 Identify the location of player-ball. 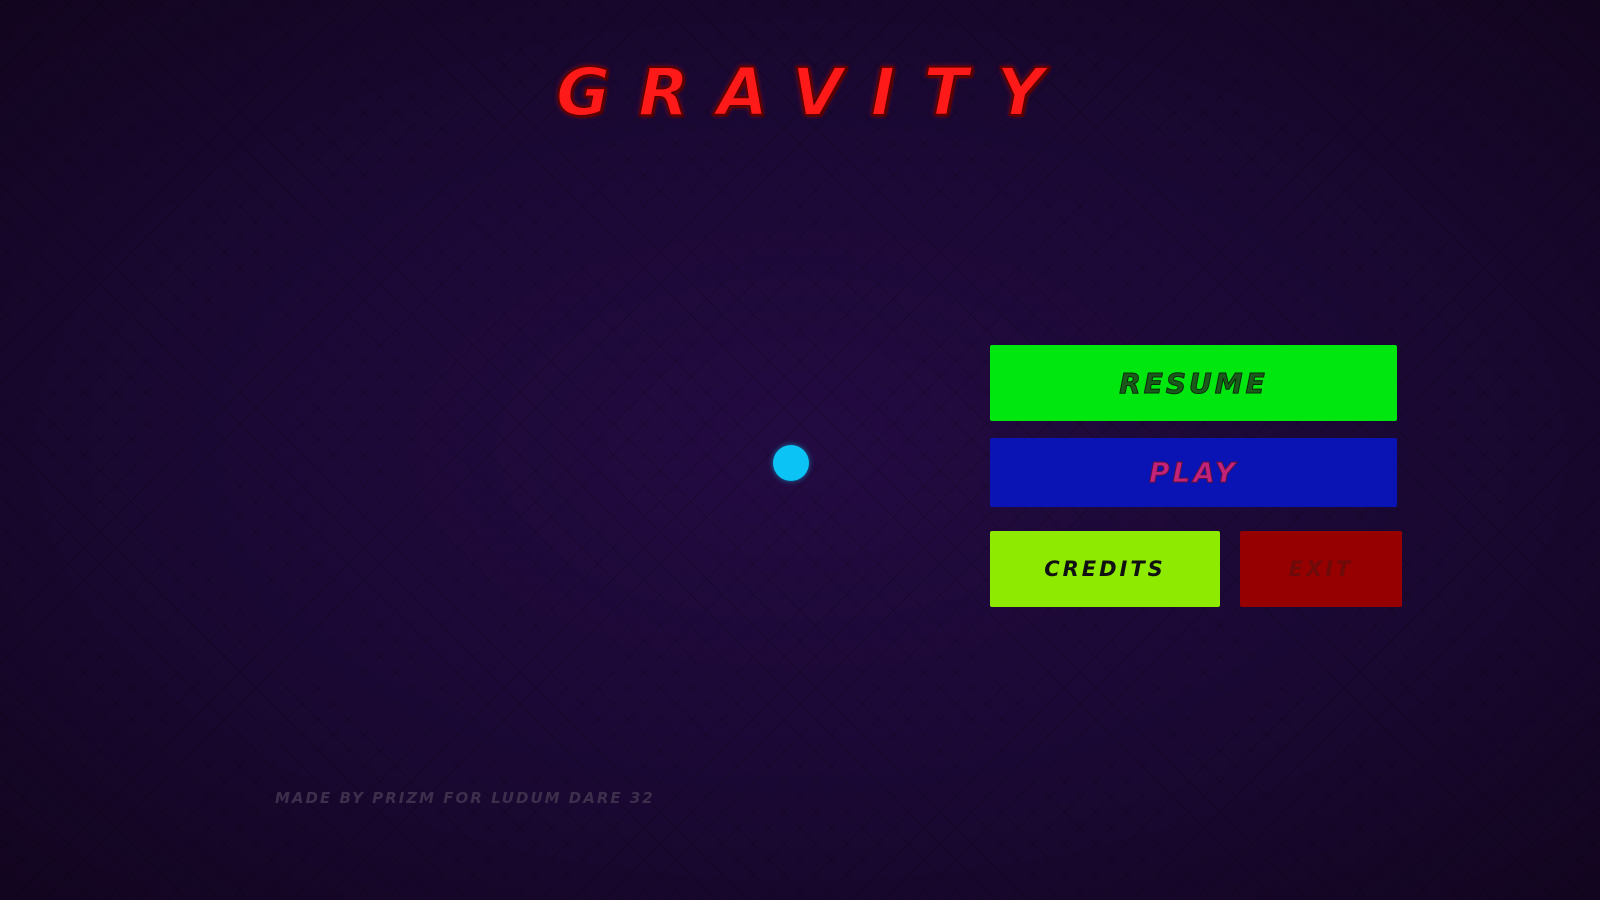
(791, 463).